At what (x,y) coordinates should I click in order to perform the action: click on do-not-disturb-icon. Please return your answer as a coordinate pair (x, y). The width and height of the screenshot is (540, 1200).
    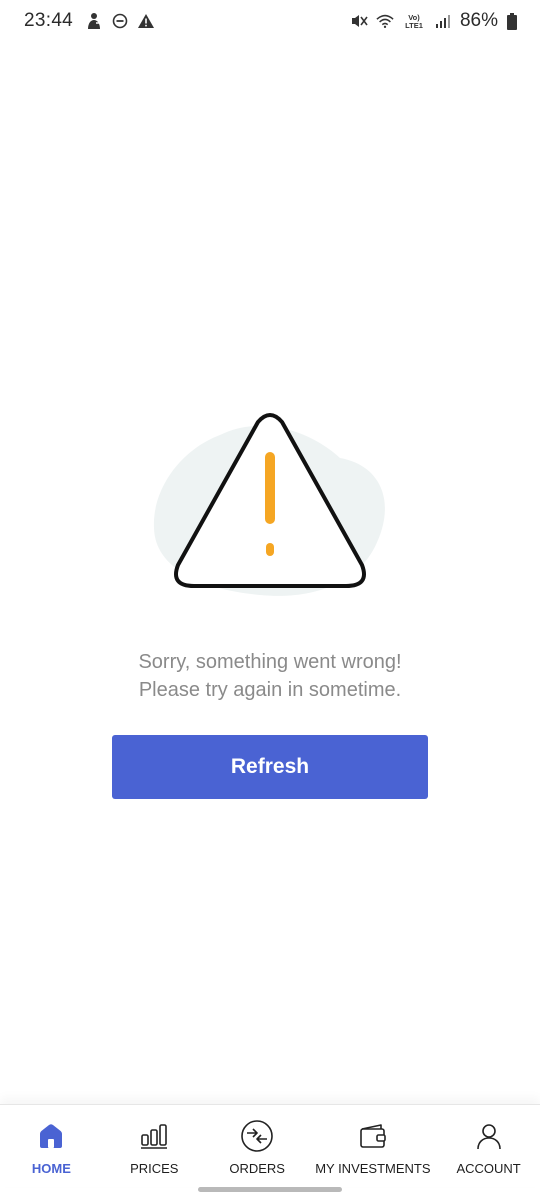
    Looking at the image, I should click on (120, 21).